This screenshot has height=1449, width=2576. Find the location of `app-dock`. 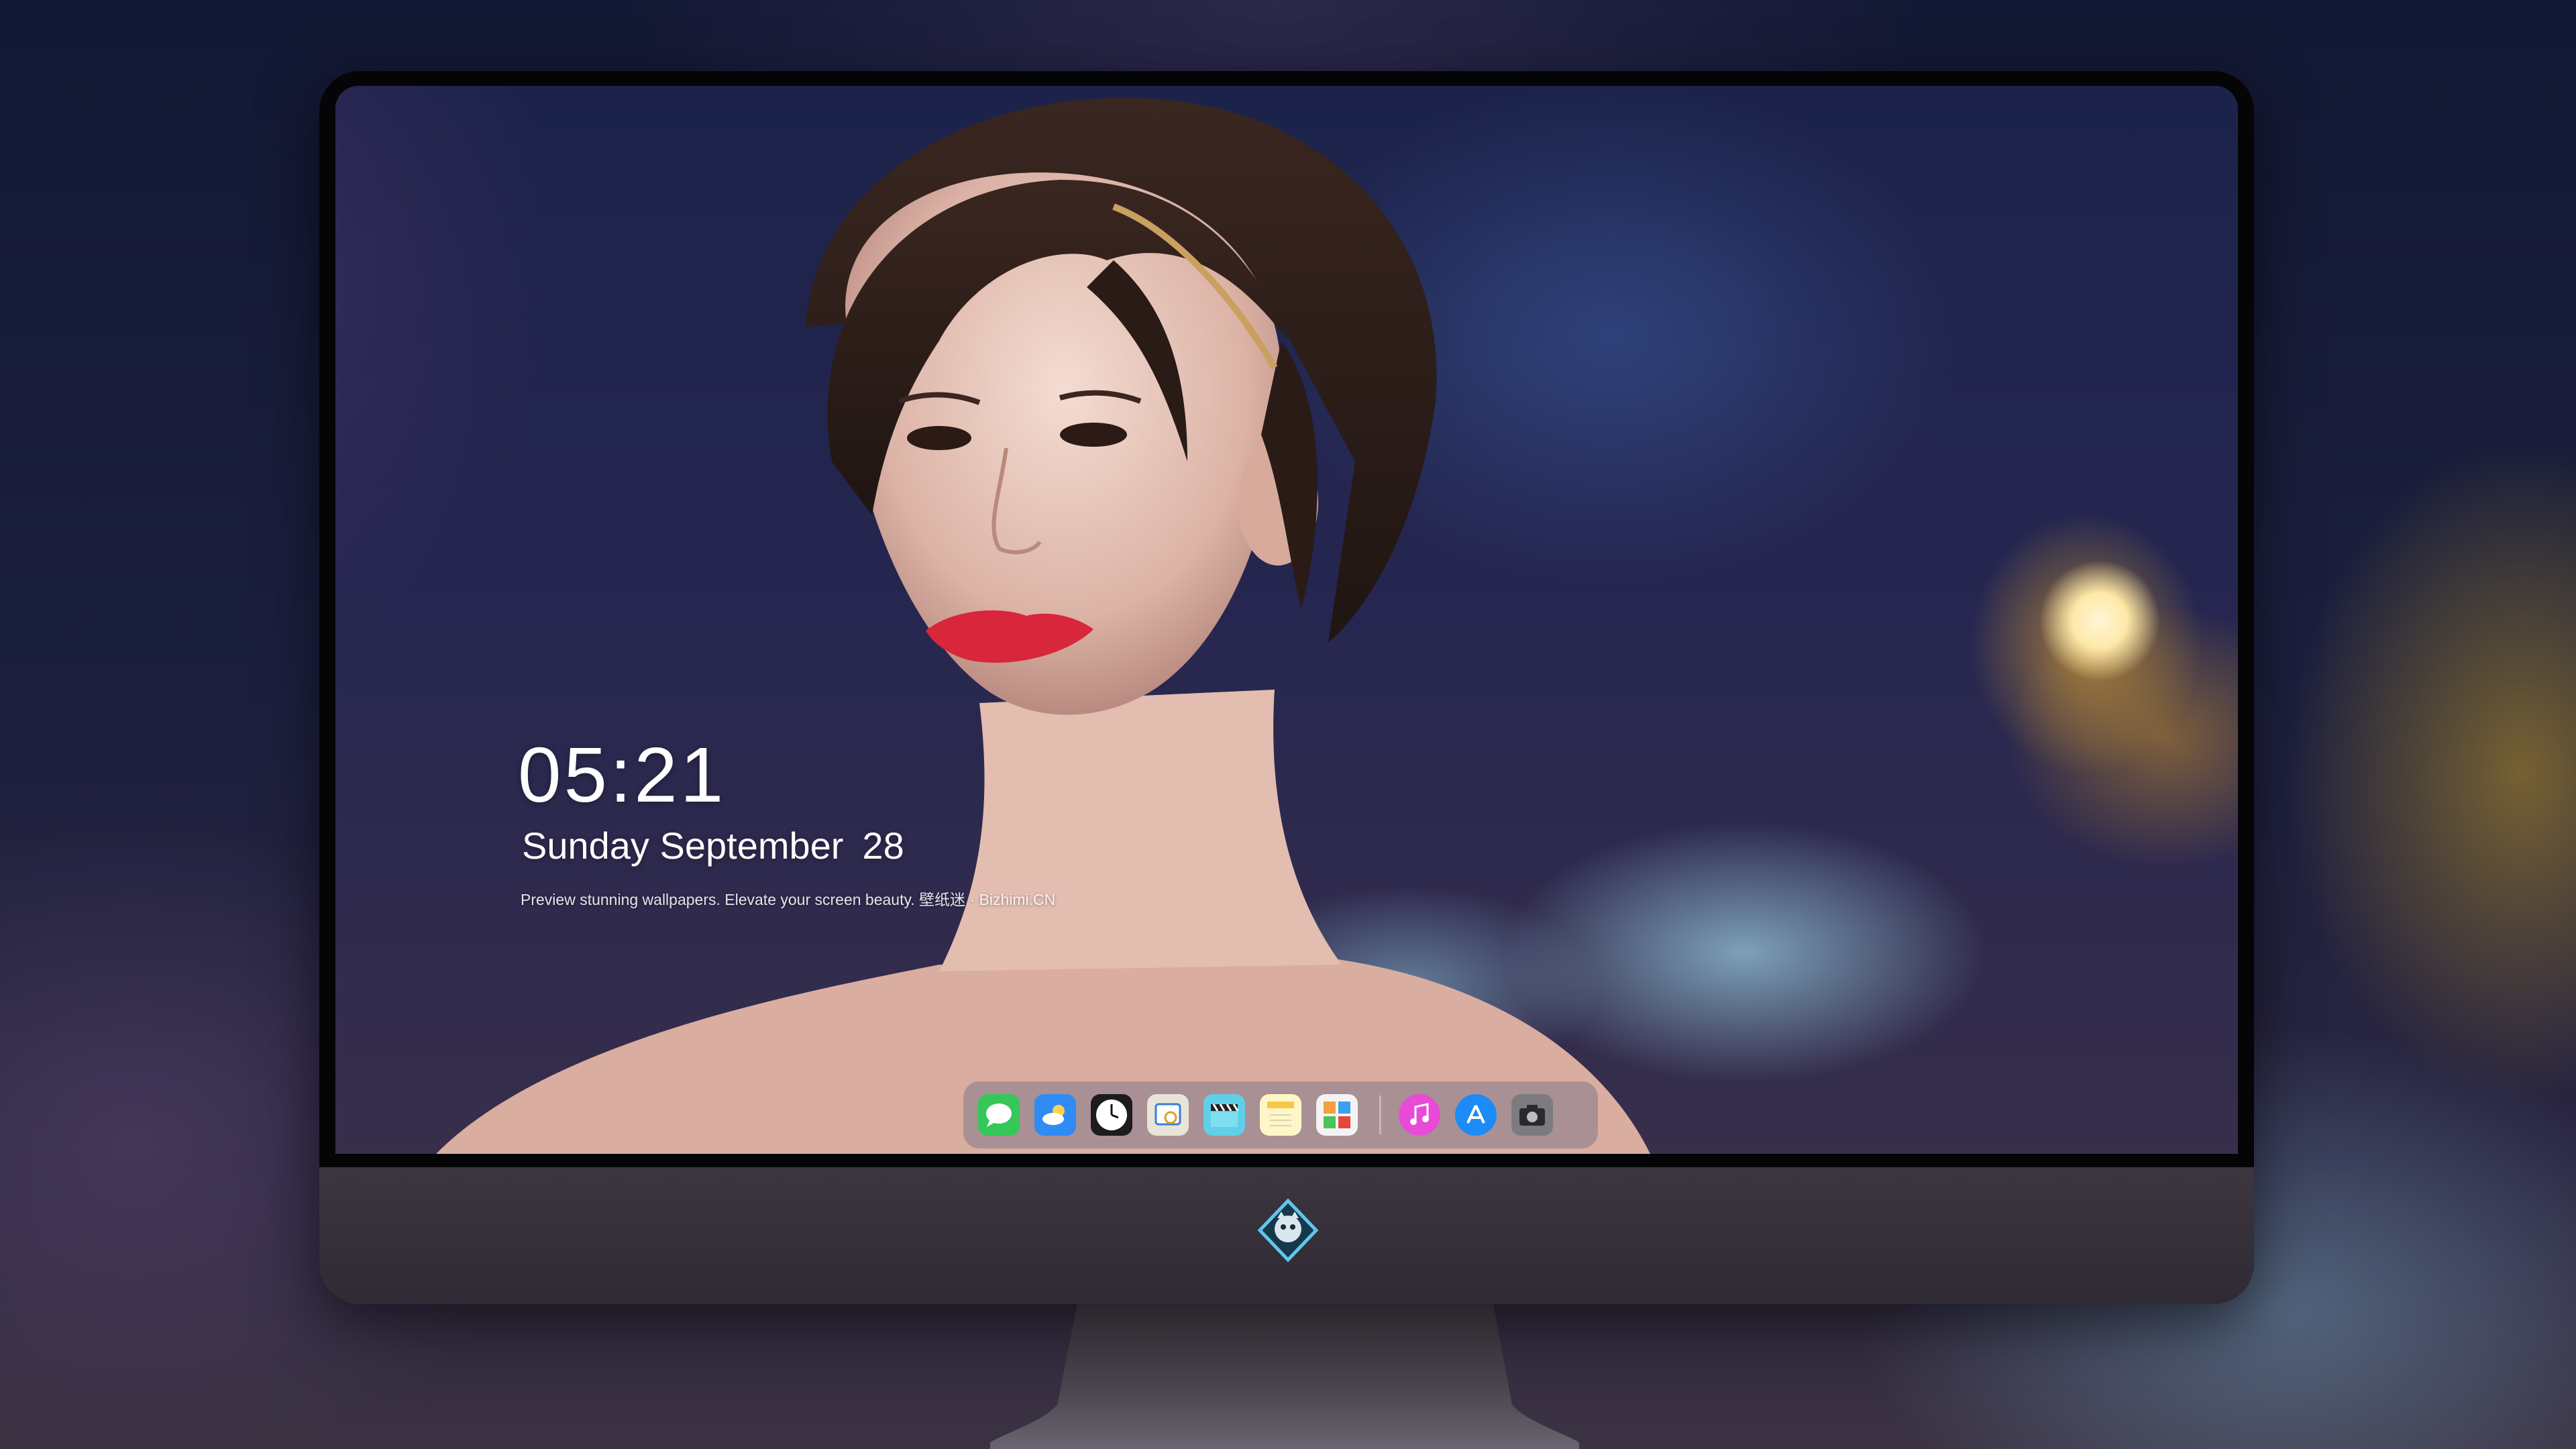

app-dock is located at coordinates (1280, 1114).